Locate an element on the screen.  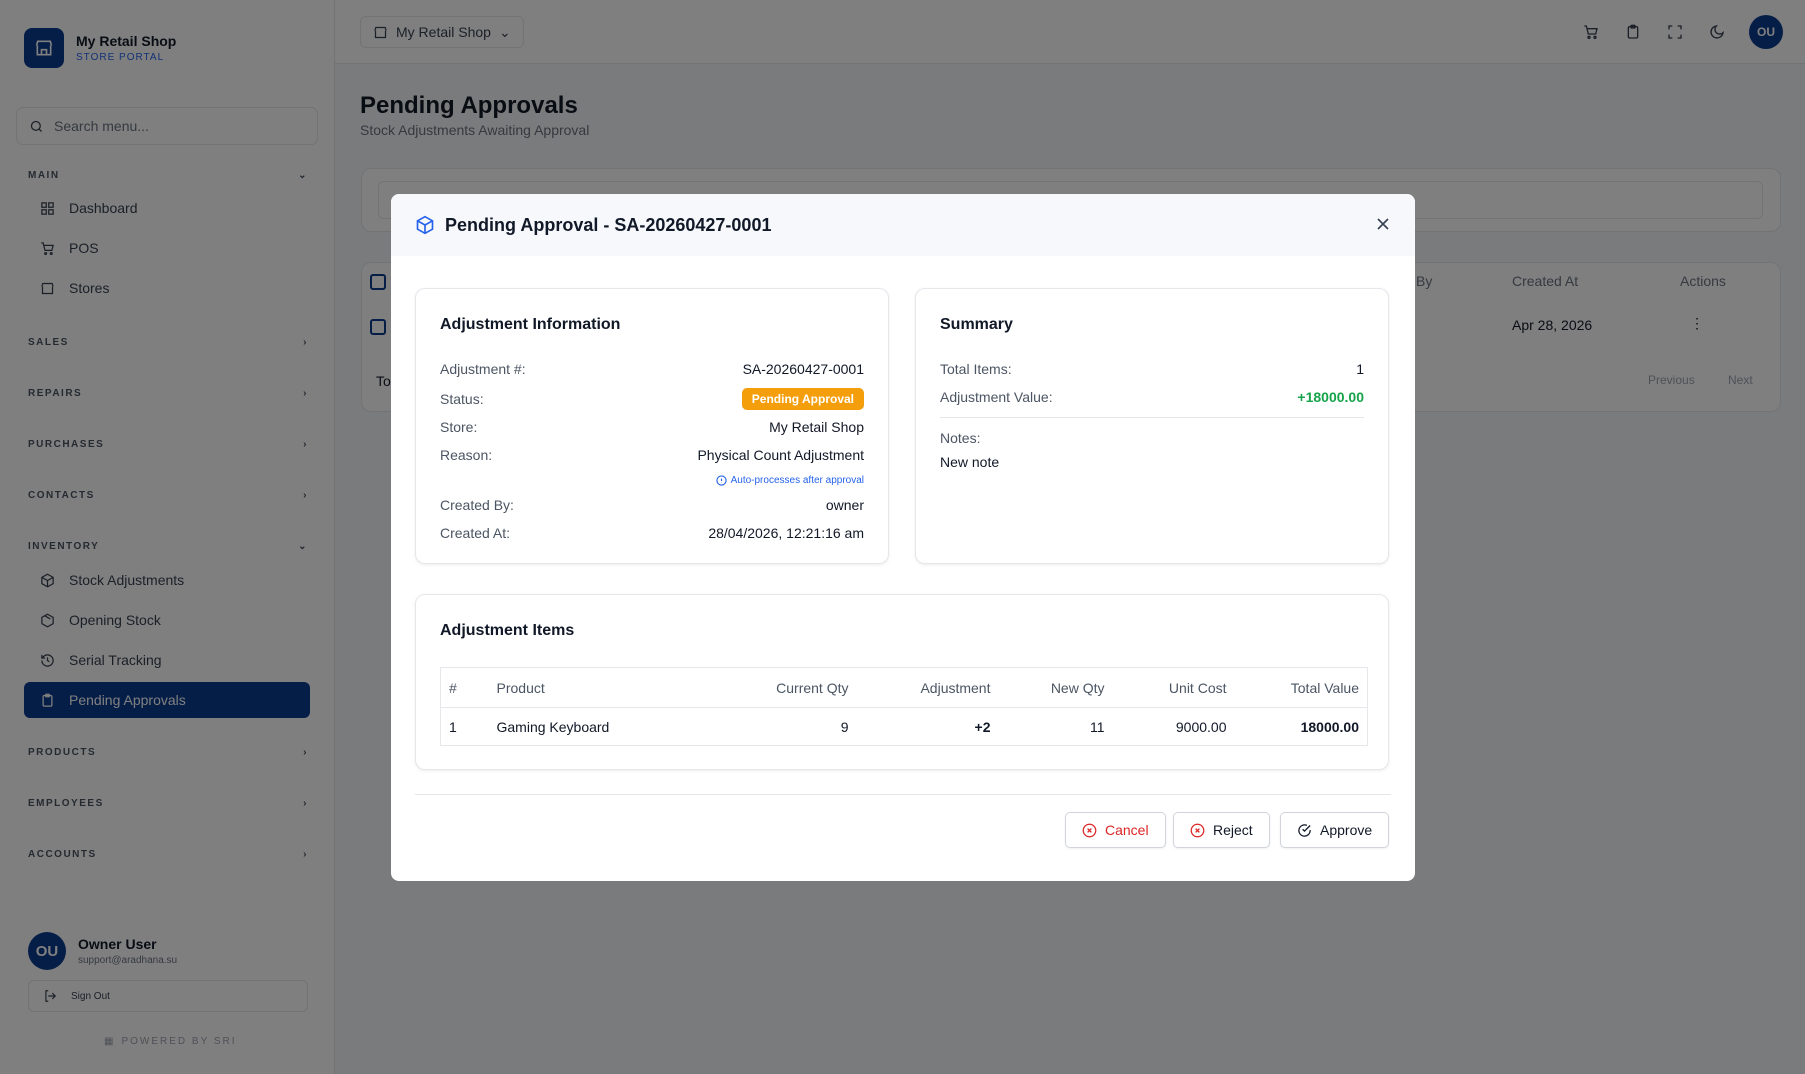
reject-label: Reject is located at coordinates (1233, 830).